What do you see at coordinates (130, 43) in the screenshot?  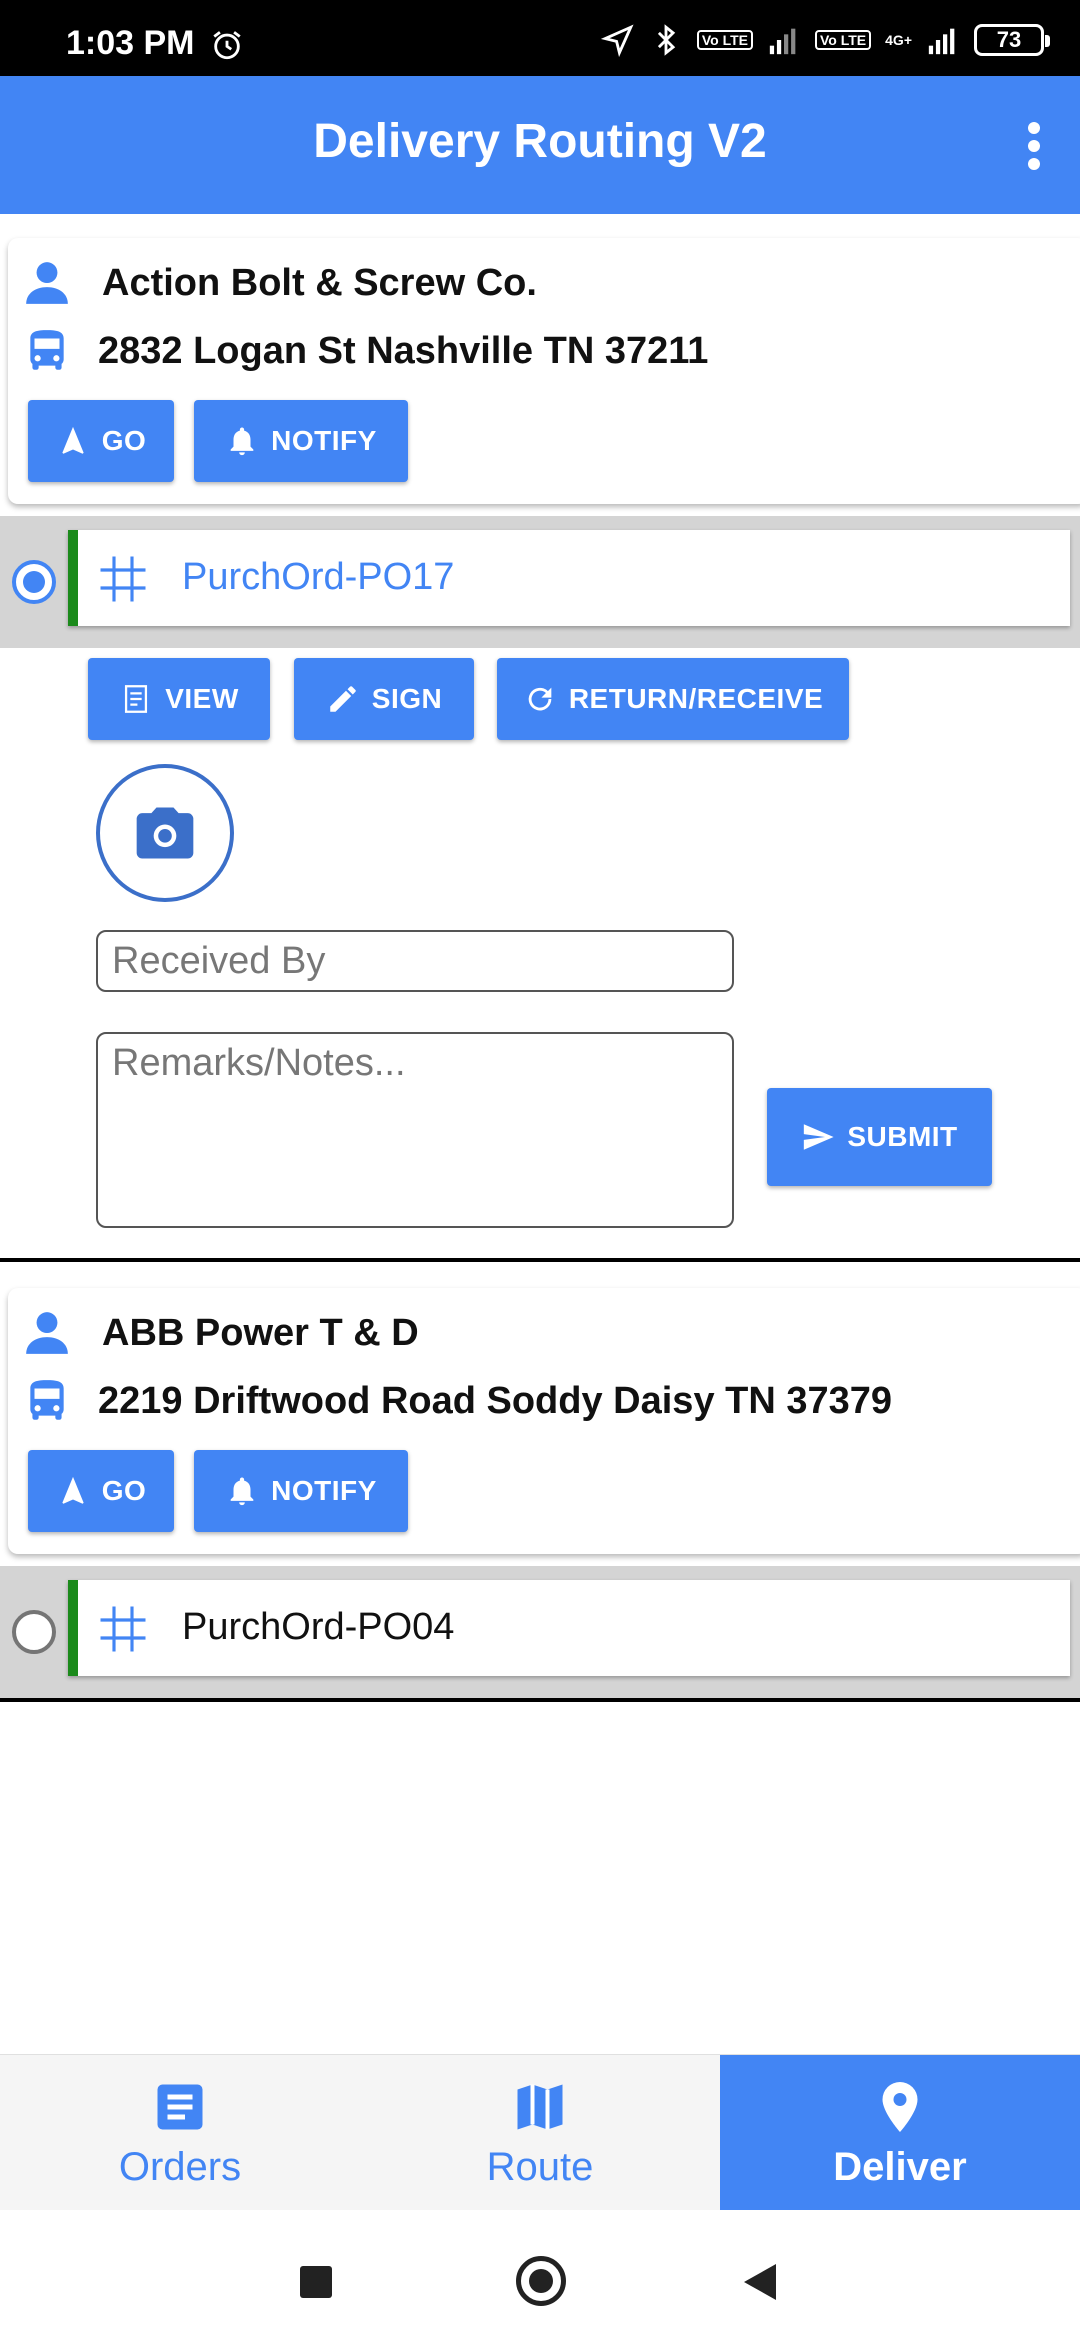 I see `status-time: 1:03 PM` at bounding box center [130, 43].